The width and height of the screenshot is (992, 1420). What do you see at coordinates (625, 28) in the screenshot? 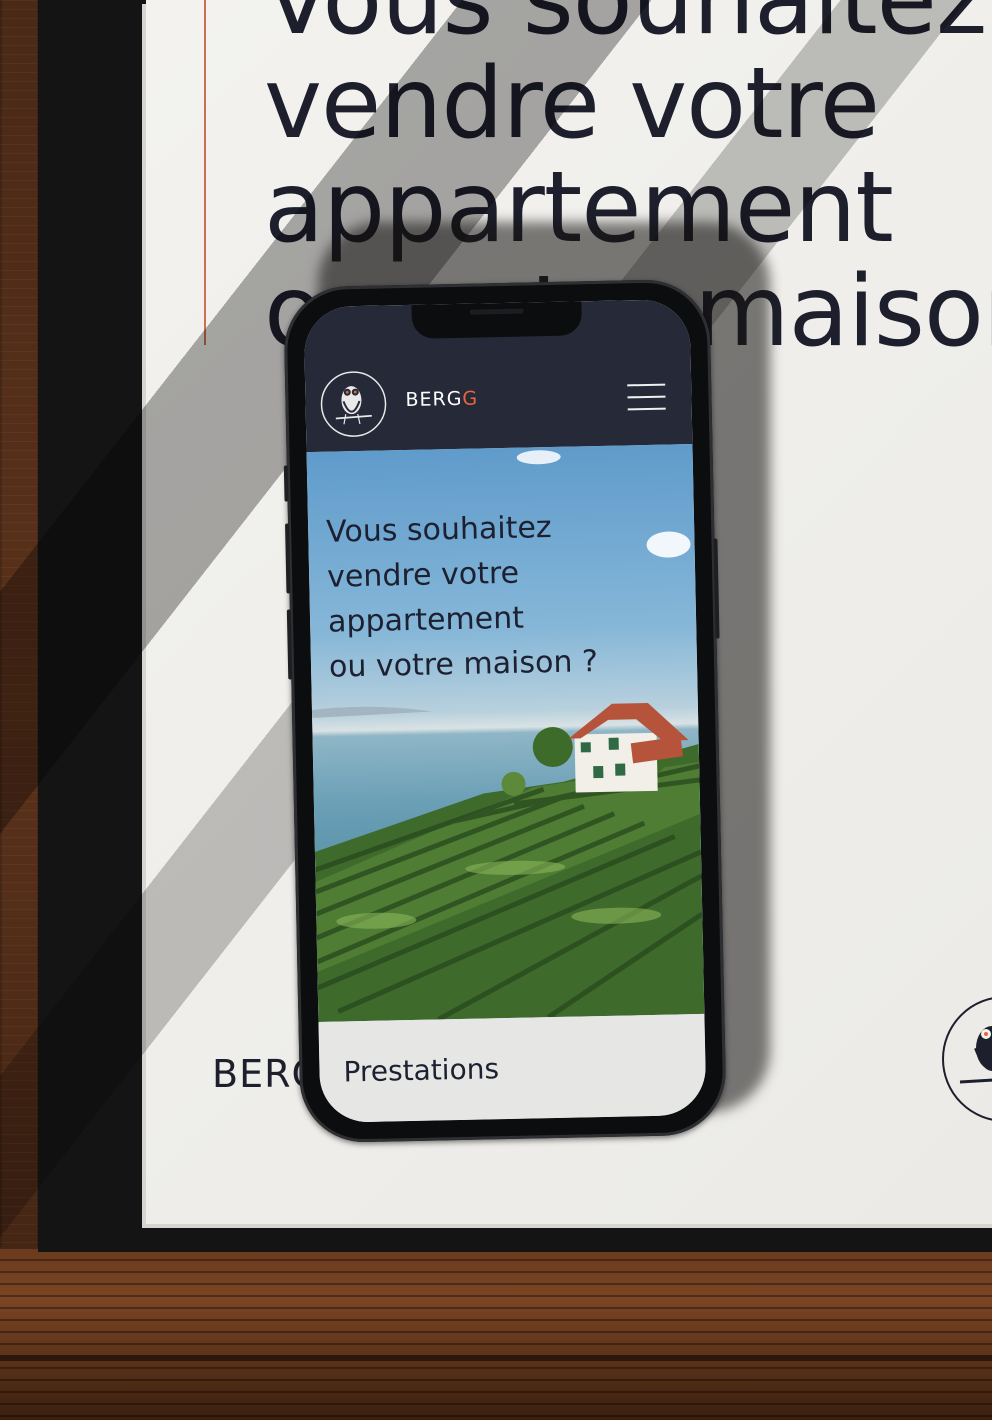
I see `cover-title-line: Vous souhaitez` at bounding box center [625, 28].